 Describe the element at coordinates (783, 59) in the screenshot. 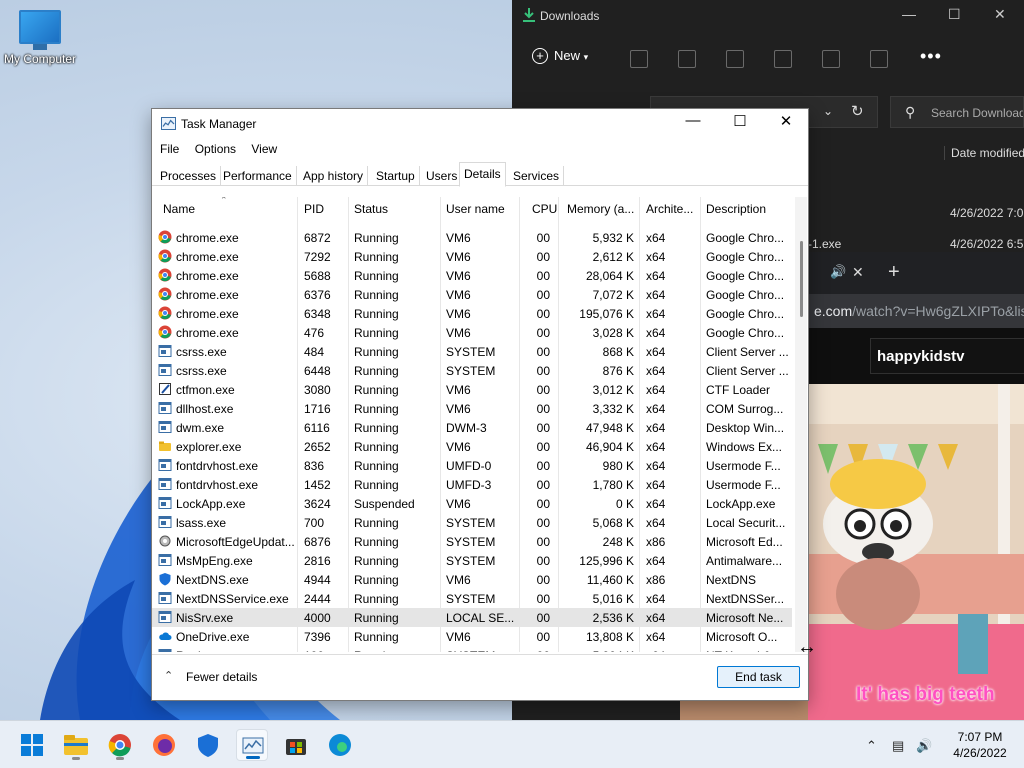

I see `rename-icon` at that location.